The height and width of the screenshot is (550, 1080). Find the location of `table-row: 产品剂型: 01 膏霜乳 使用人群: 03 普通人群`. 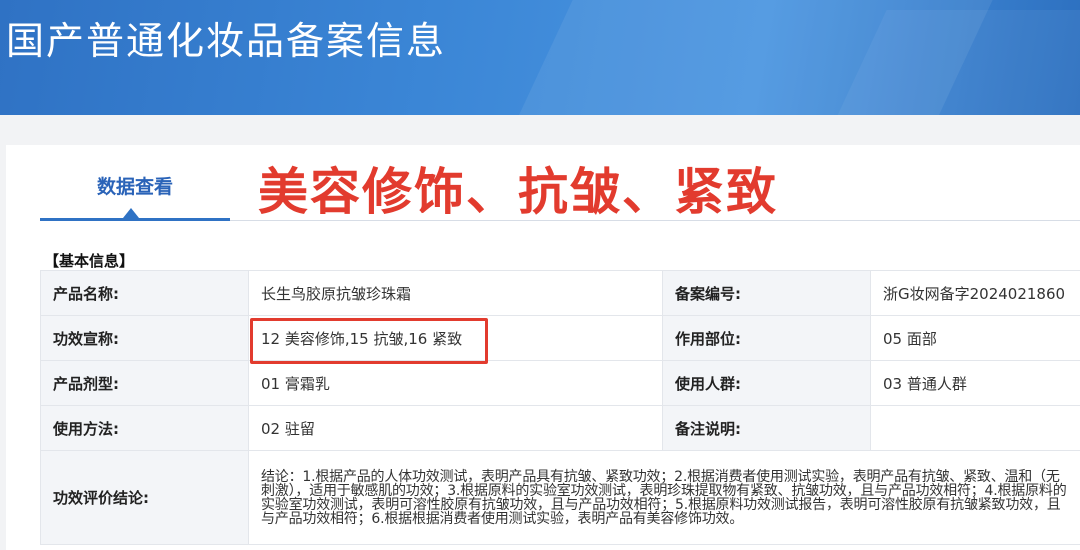

table-row: 产品剂型: 01 膏霜乳 使用人群: 03 普通人群 is located at coordinates (560, 383).